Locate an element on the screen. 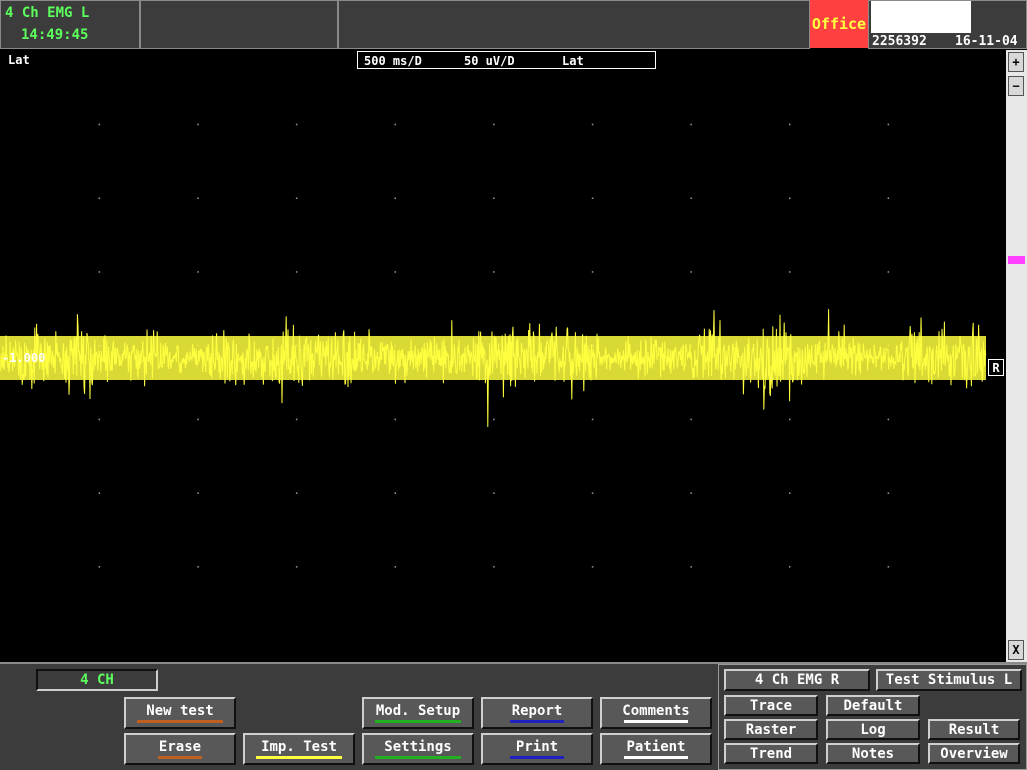  new-test-label: New test is located at coordinates (180, 711).